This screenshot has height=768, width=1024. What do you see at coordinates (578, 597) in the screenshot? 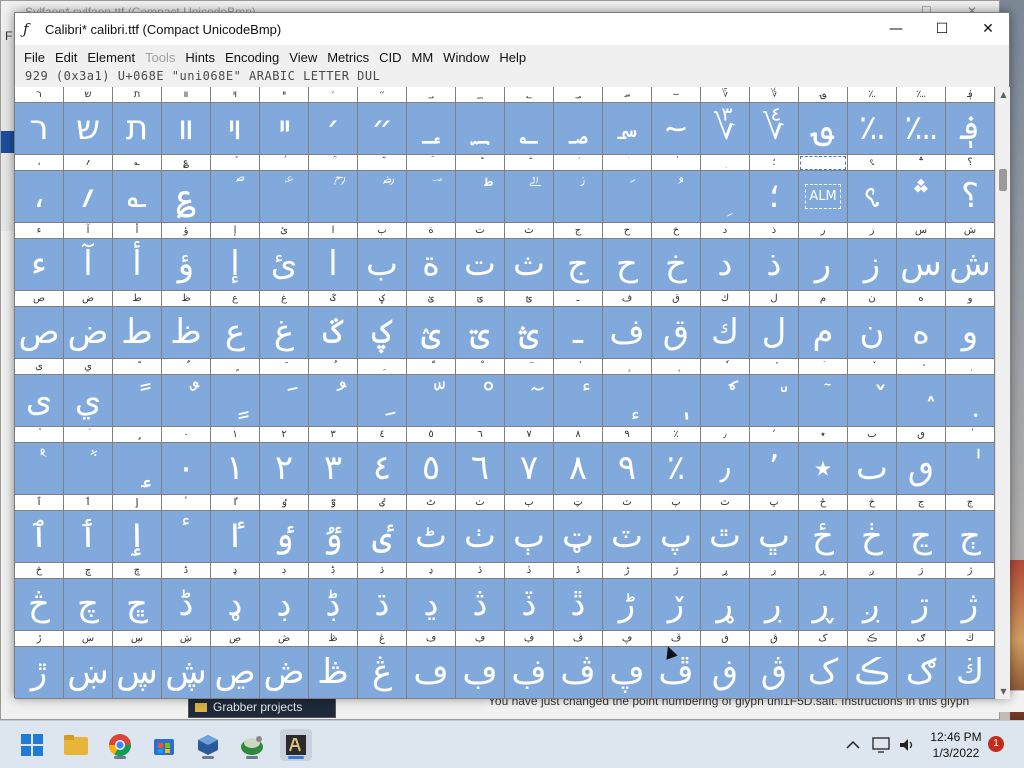
I see `glyph-cell: ڐڐ` at bounding box center [578, 597].